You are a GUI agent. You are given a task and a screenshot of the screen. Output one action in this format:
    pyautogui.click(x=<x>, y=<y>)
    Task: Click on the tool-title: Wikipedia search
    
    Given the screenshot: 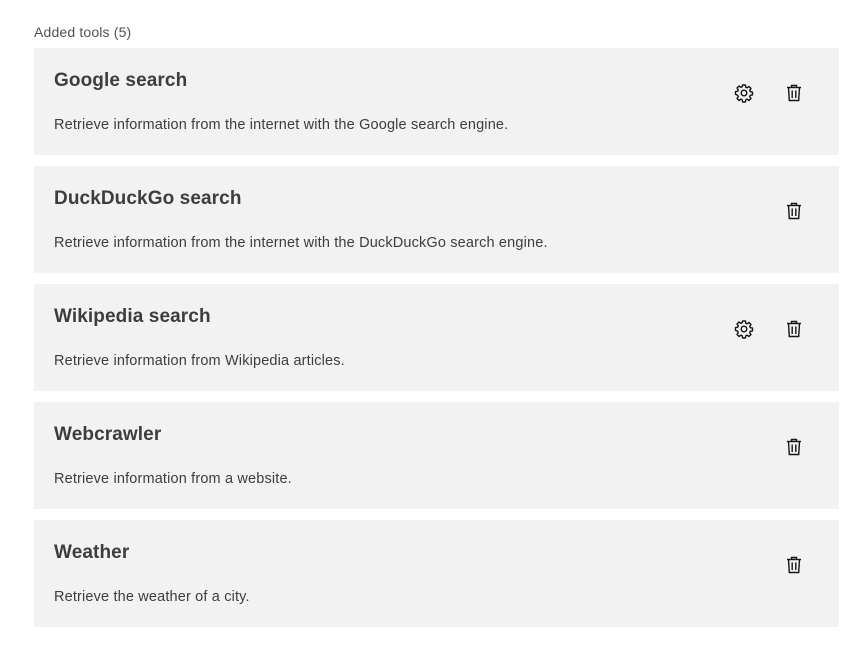 What is the action you would take?
    pyautogui.click(x=132, y=316)
    